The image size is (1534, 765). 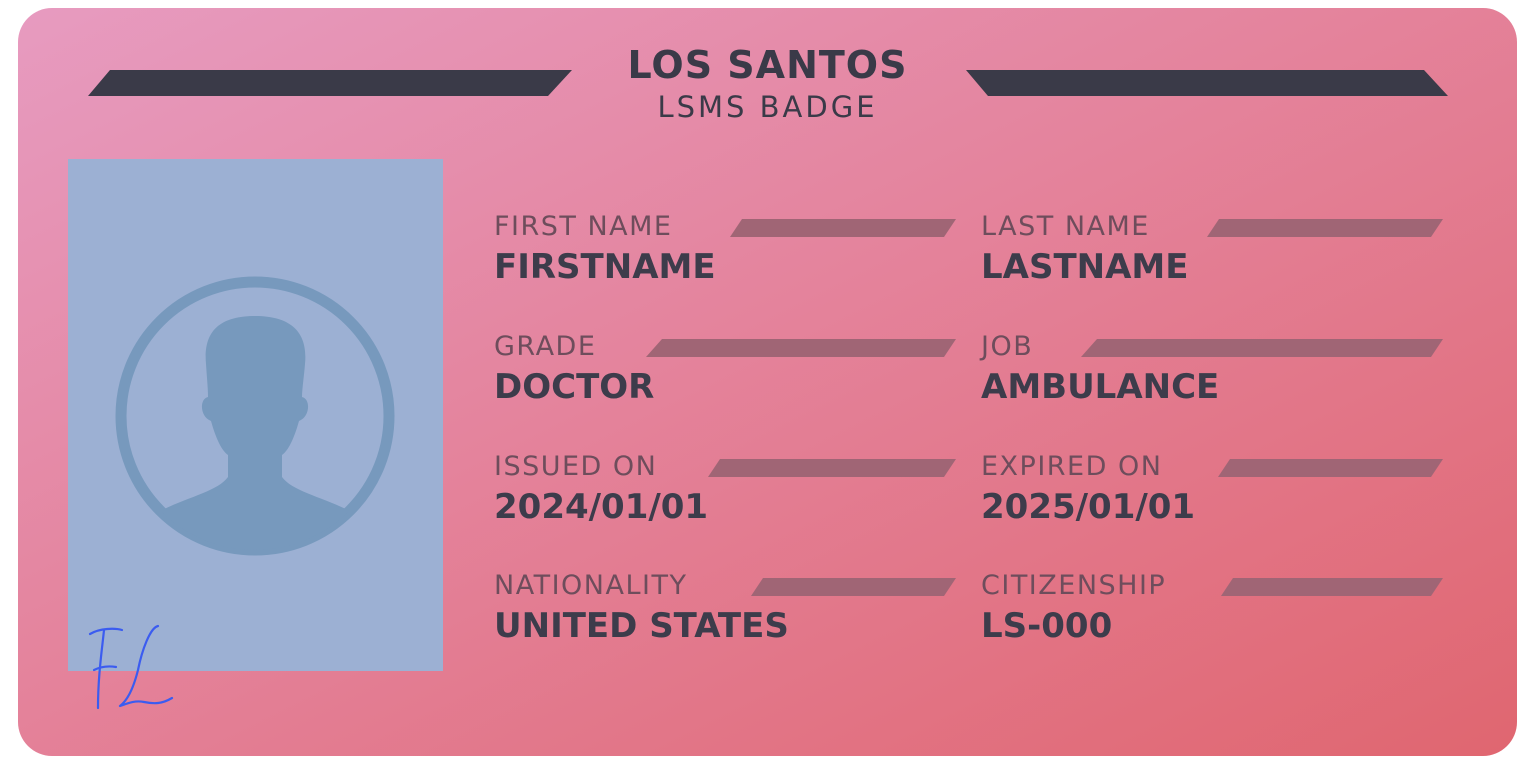 What do you see at coordinates (1216, 251) in the screenshot?
I see `field-last-name: LAST NAME LASTNAME` at bounding box center [1216, 251].